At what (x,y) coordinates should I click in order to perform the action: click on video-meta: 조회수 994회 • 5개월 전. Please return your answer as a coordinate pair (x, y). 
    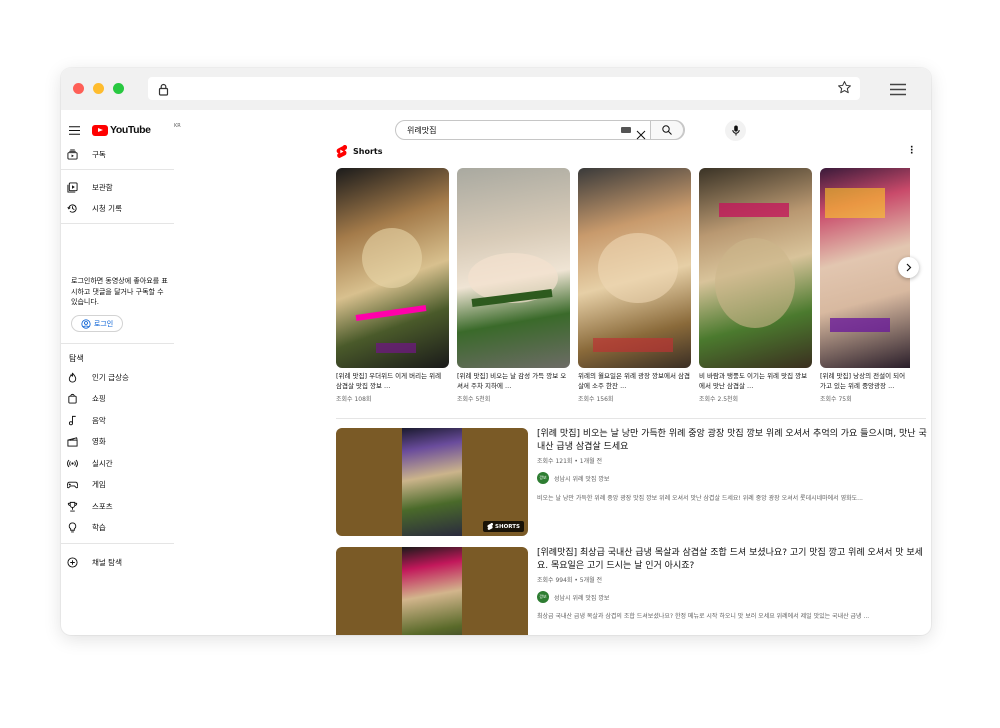
    Looking at the image, I should click on (570, 580).